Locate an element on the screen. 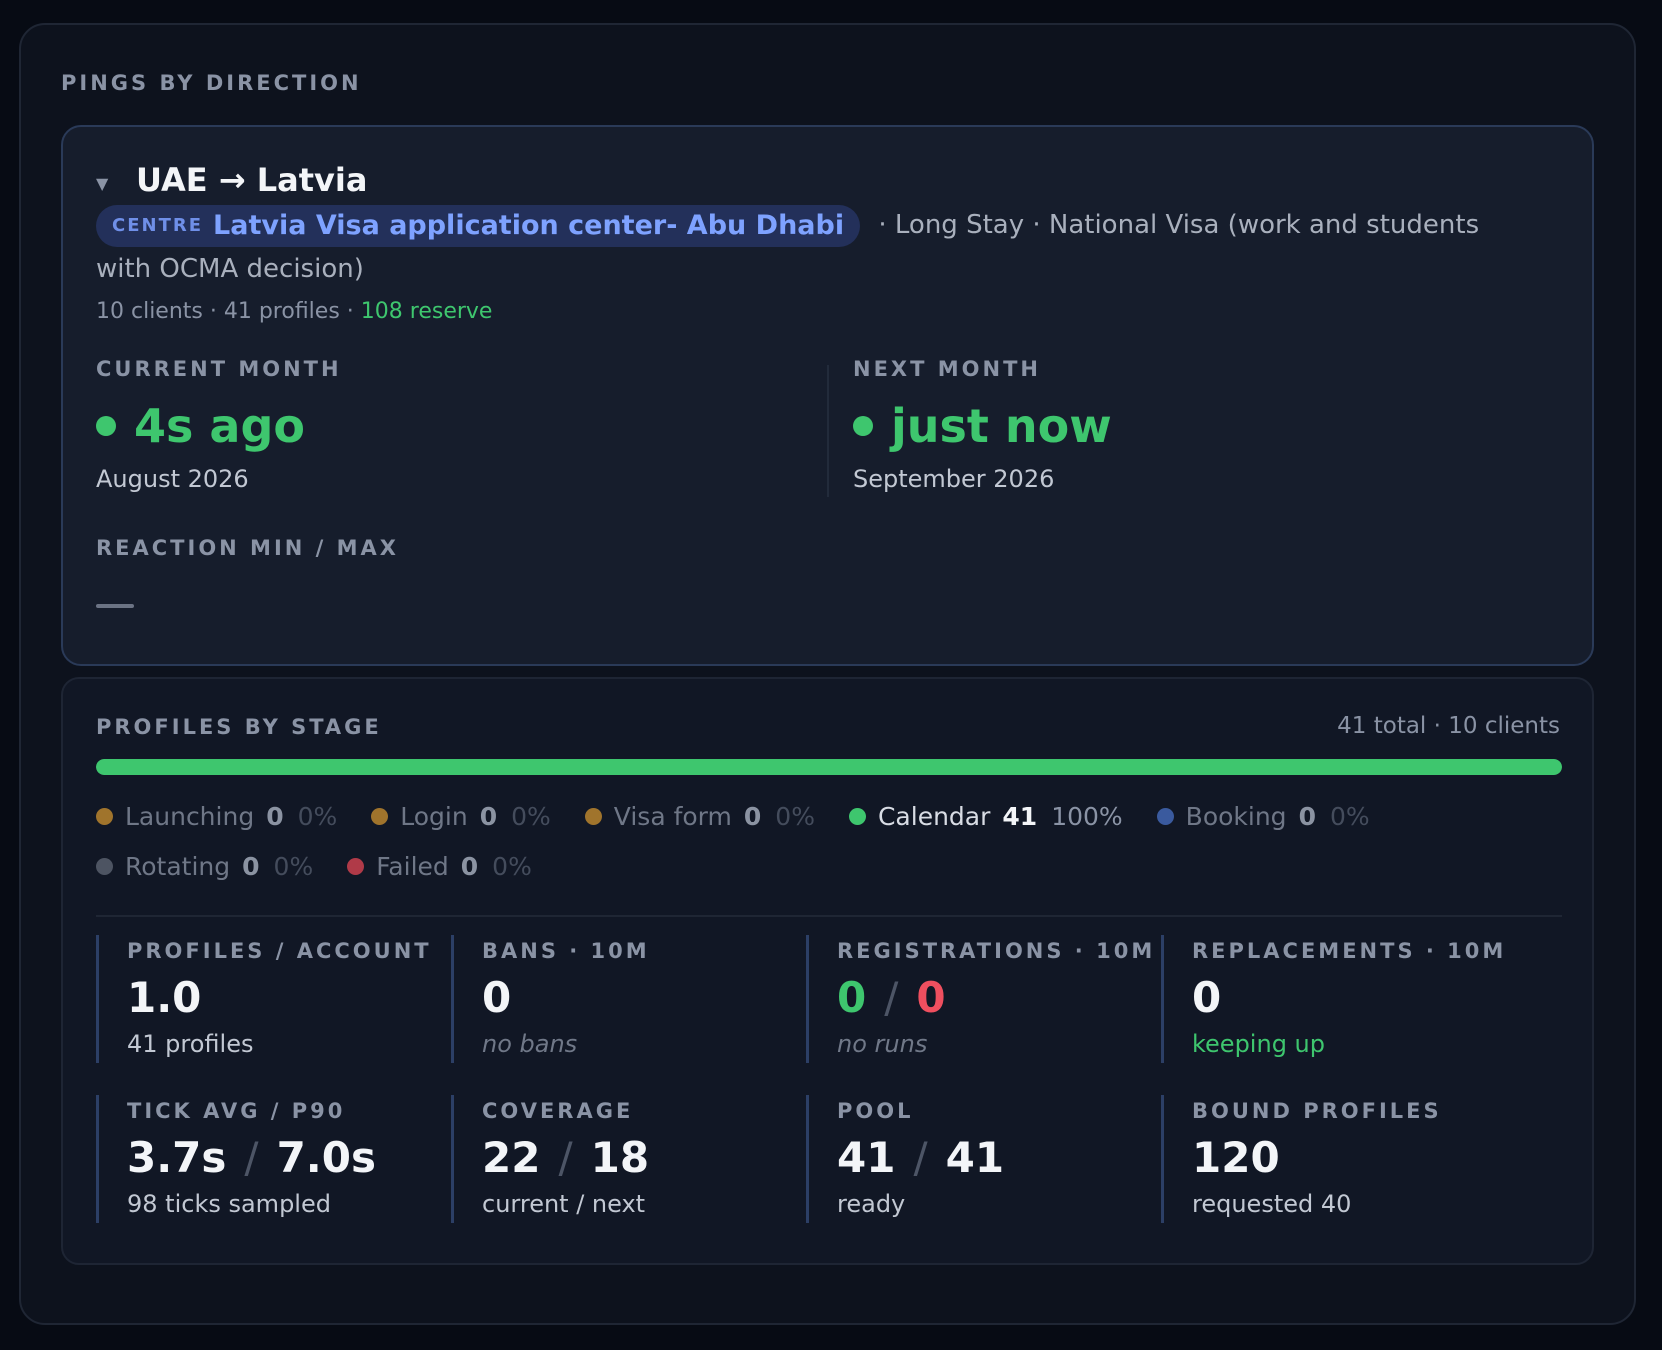 The image size is (1662, 1350). next-month-label: NEXT MONTH is located at coordinates (947, 369).